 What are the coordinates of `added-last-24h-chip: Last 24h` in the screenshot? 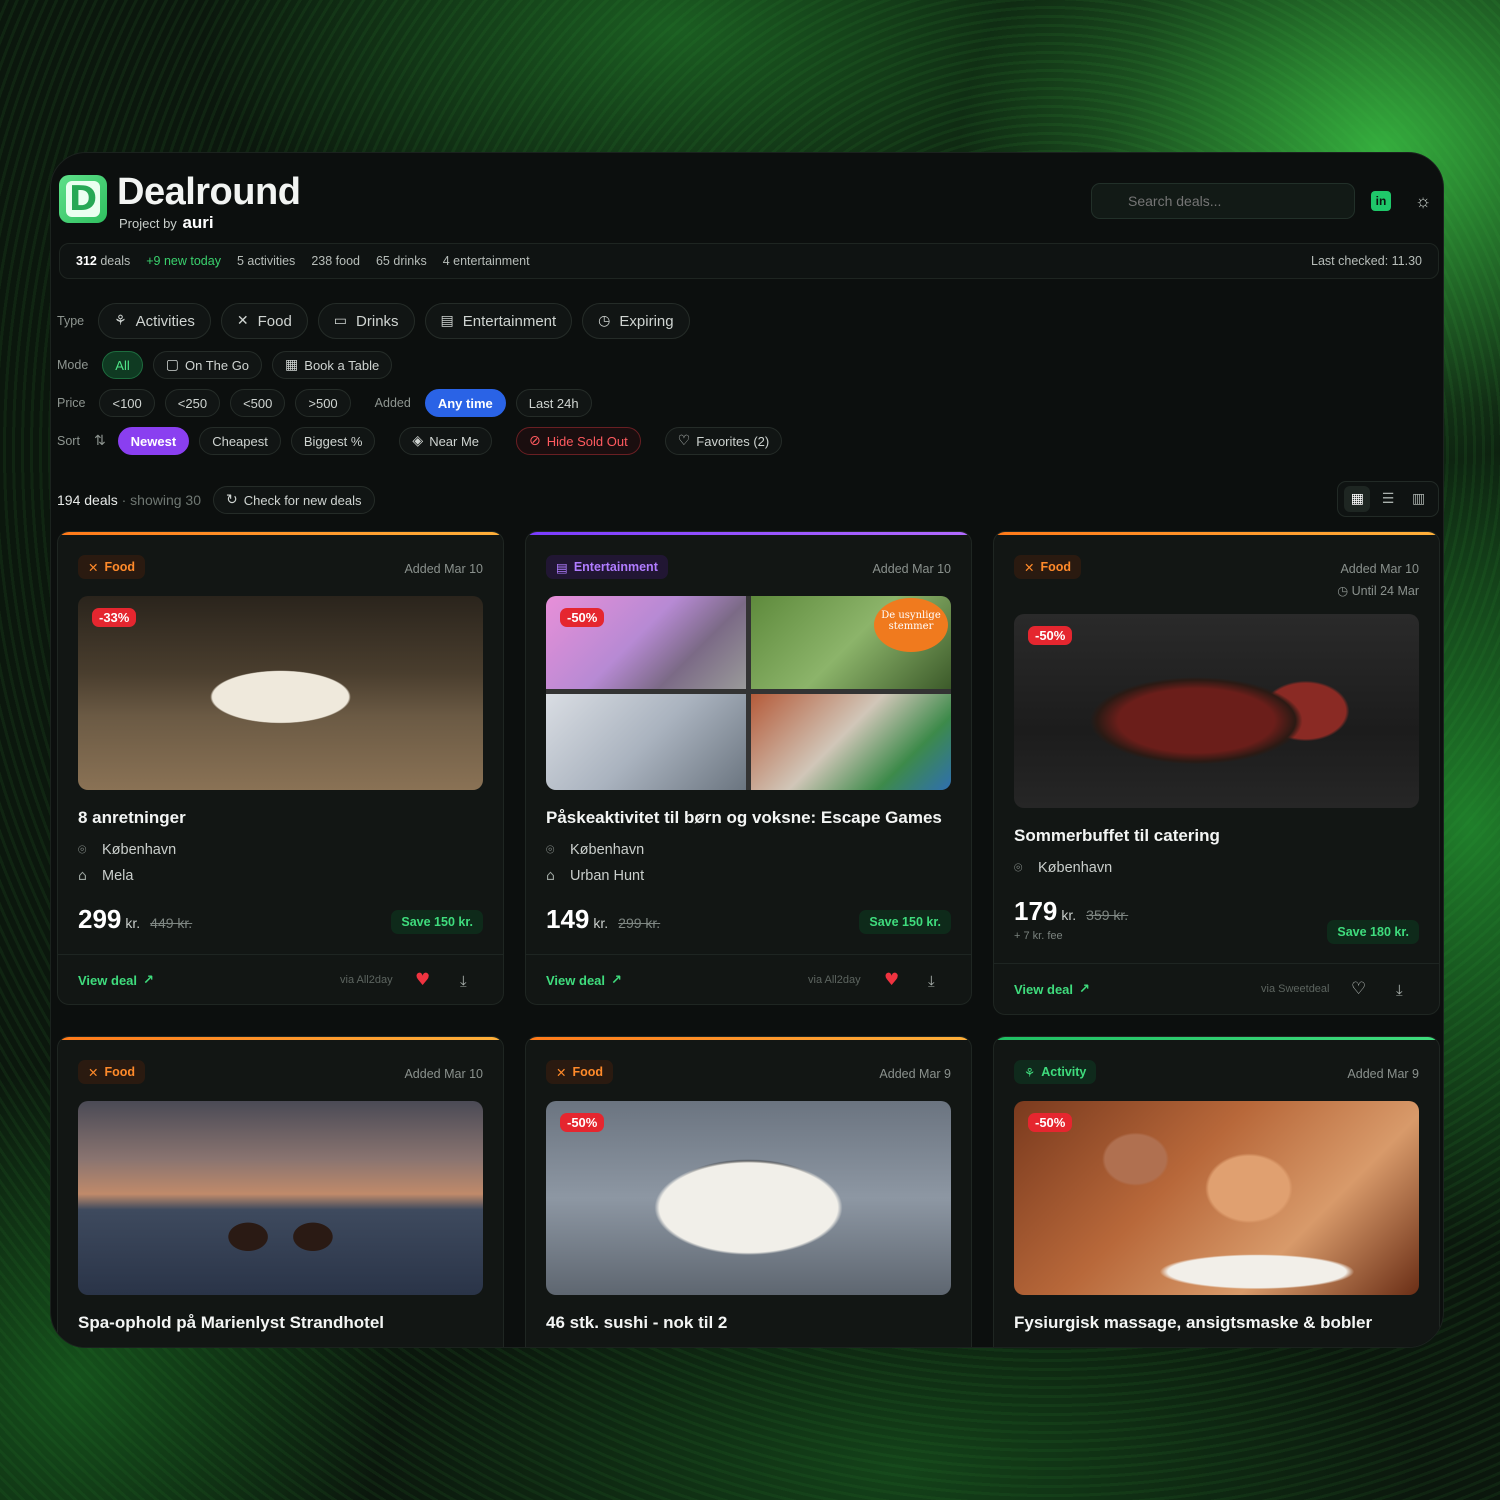 It's located at (553, 403).